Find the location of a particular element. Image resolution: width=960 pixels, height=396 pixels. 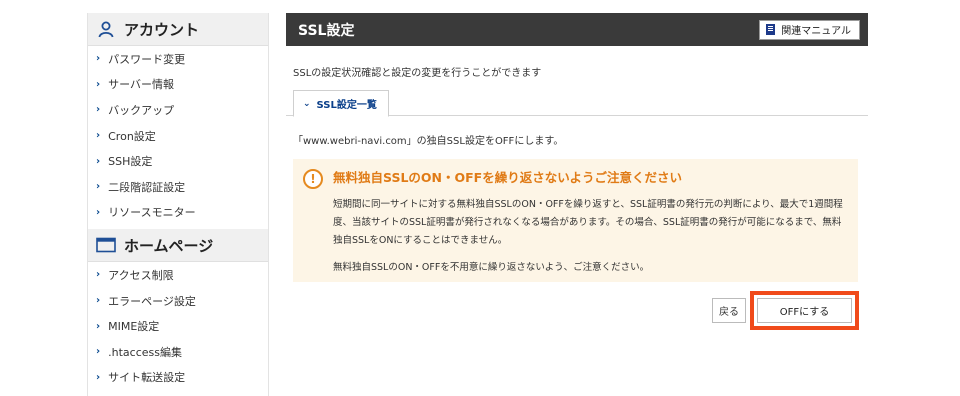

action-bar: 戻る OFFにする is located at coordinates (785, 310).